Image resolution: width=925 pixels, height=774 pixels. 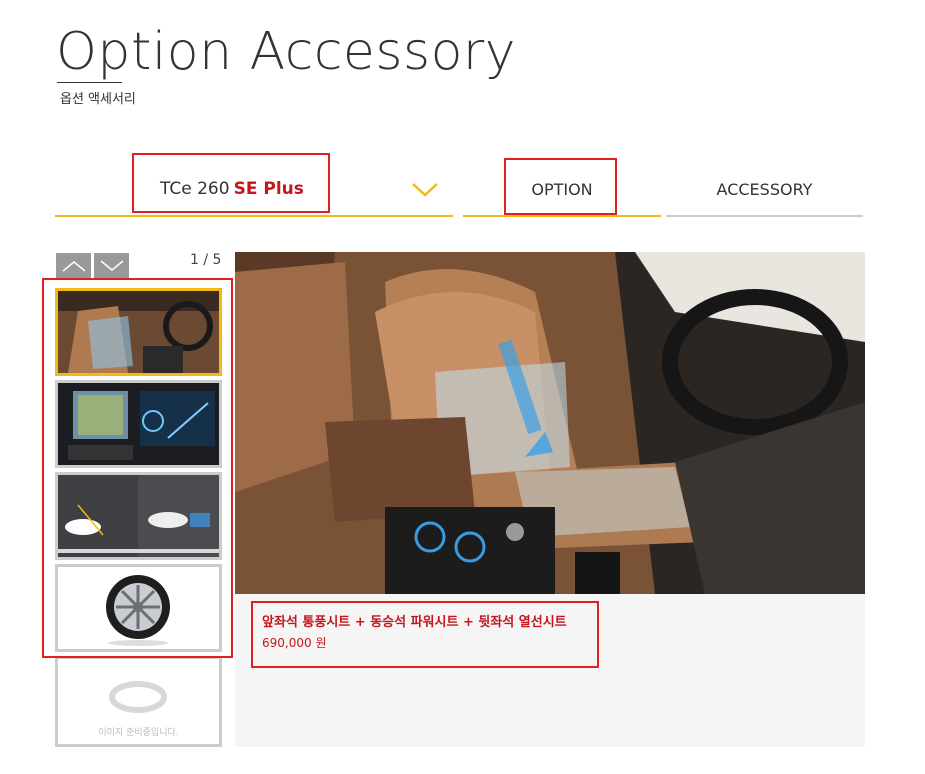 I want to click on page-subtitle: 옵션 액세서리, so click(x=98, y=99).